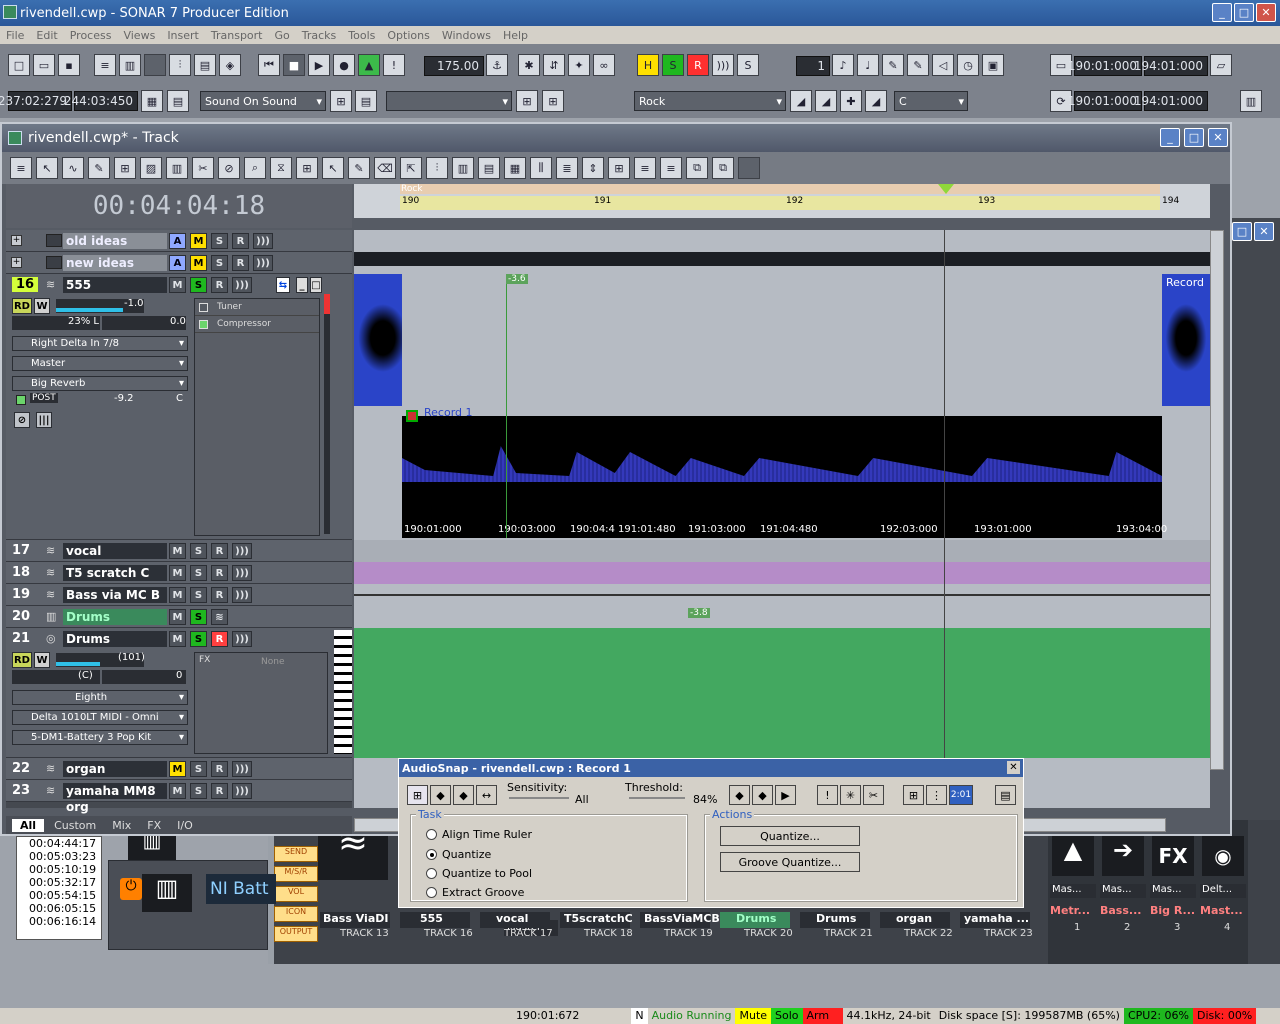  What do you see at coordinates (579, 65) in the screenshot?
I see `marker-icon: ✦` at bounding box center [579, 65].